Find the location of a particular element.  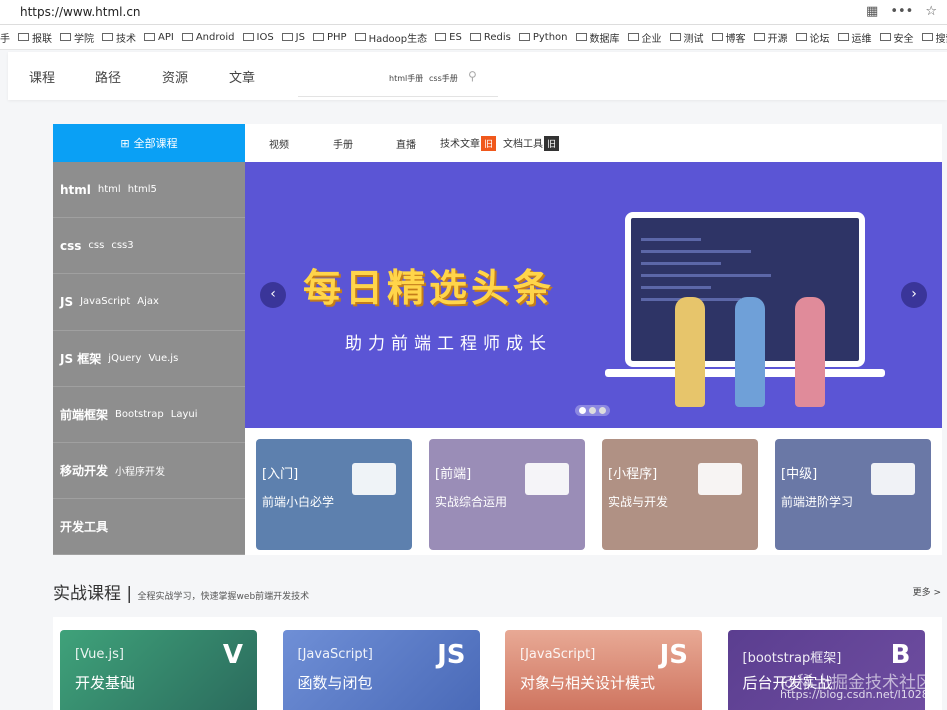

bookmark-item: API is located at coordinates (159, 37).